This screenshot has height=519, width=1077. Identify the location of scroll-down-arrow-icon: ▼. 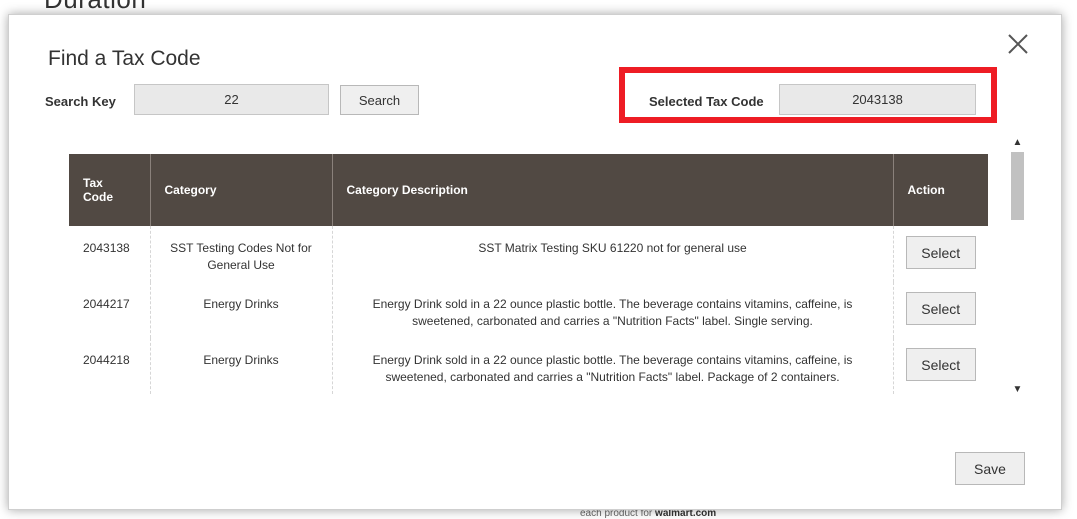
(1017, 390).